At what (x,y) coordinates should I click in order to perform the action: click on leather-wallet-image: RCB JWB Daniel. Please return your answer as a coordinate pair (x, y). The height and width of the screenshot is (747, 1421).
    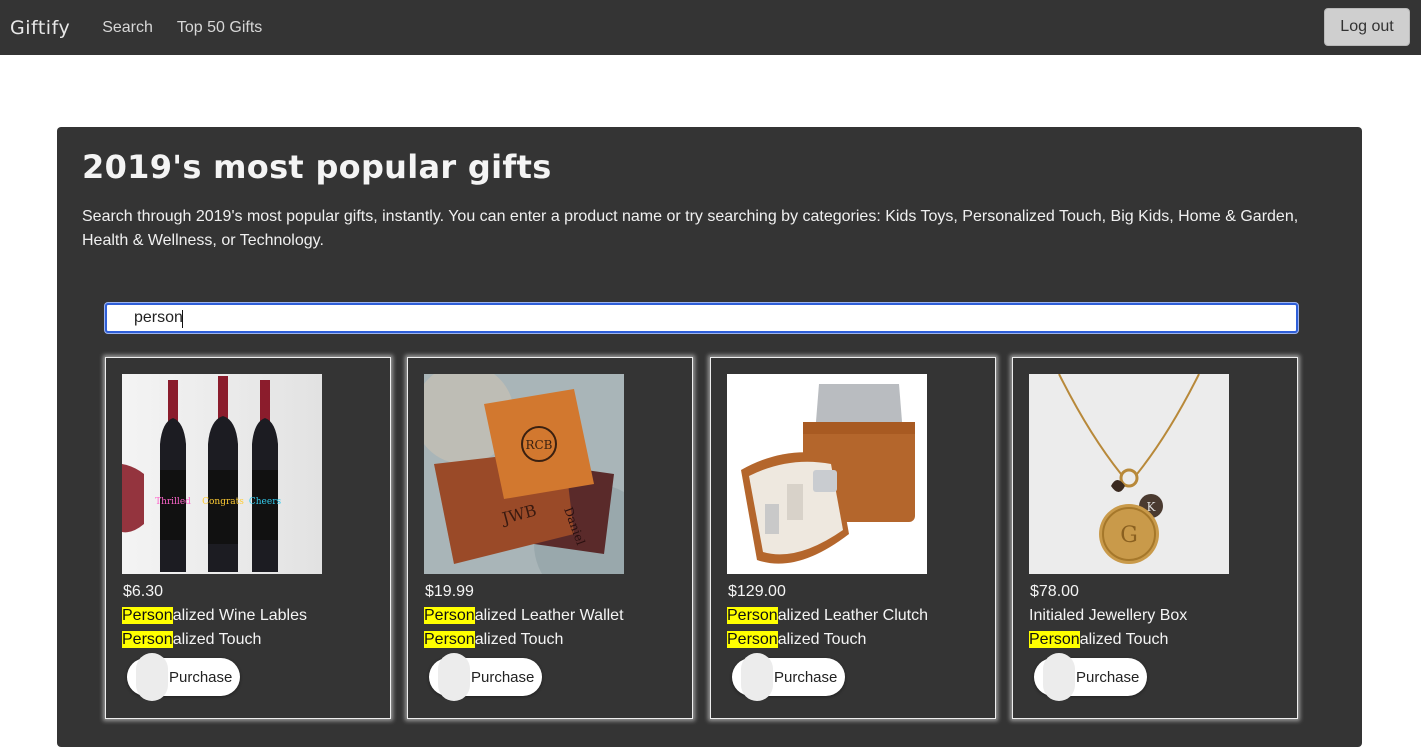
    Looking at the image, I should click on (524, 474).